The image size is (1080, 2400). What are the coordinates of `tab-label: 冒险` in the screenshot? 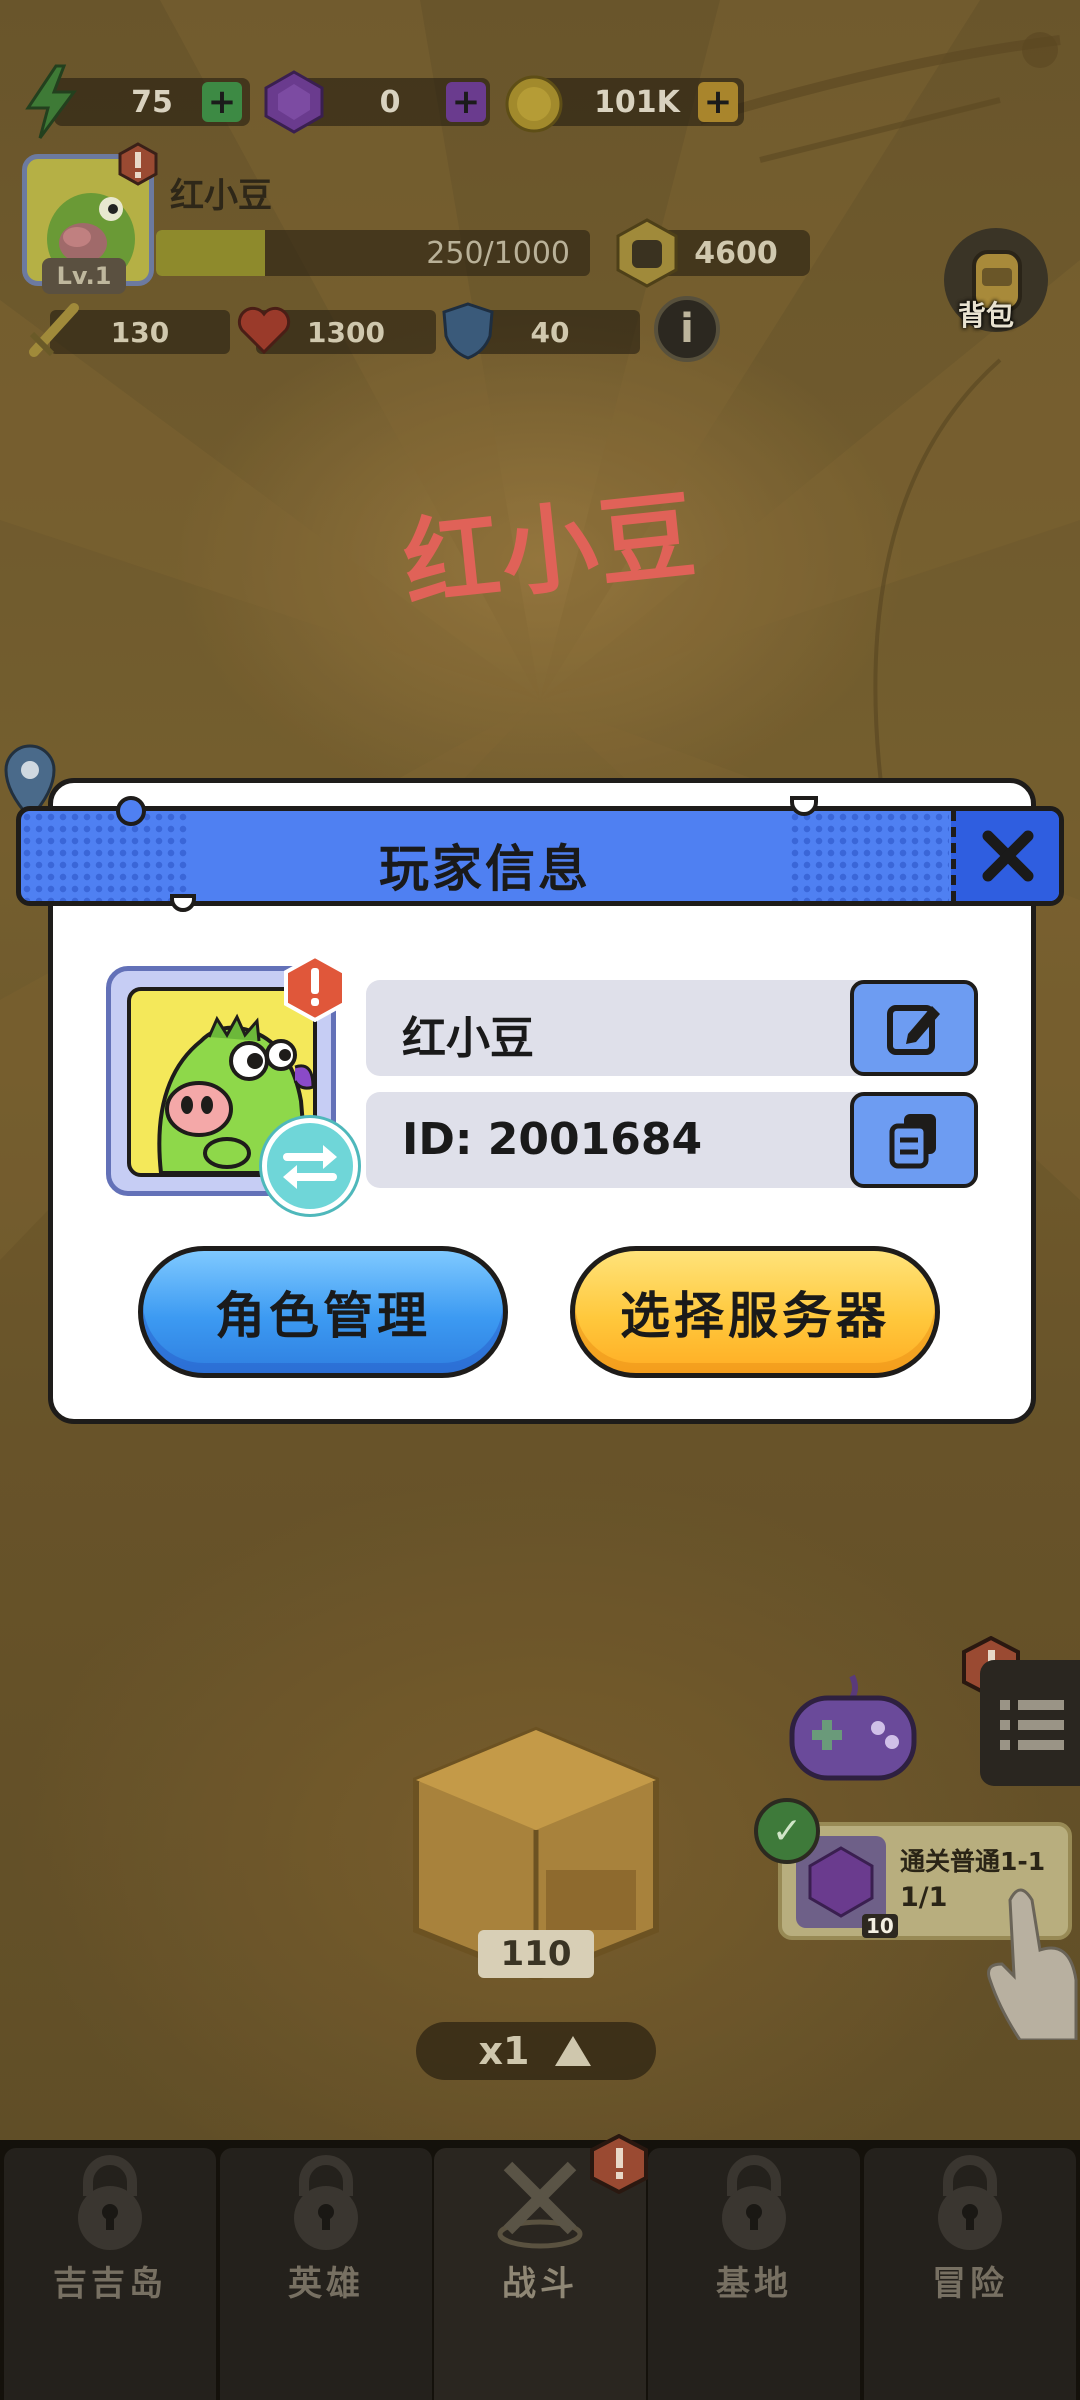 It's located at (970, 2284).